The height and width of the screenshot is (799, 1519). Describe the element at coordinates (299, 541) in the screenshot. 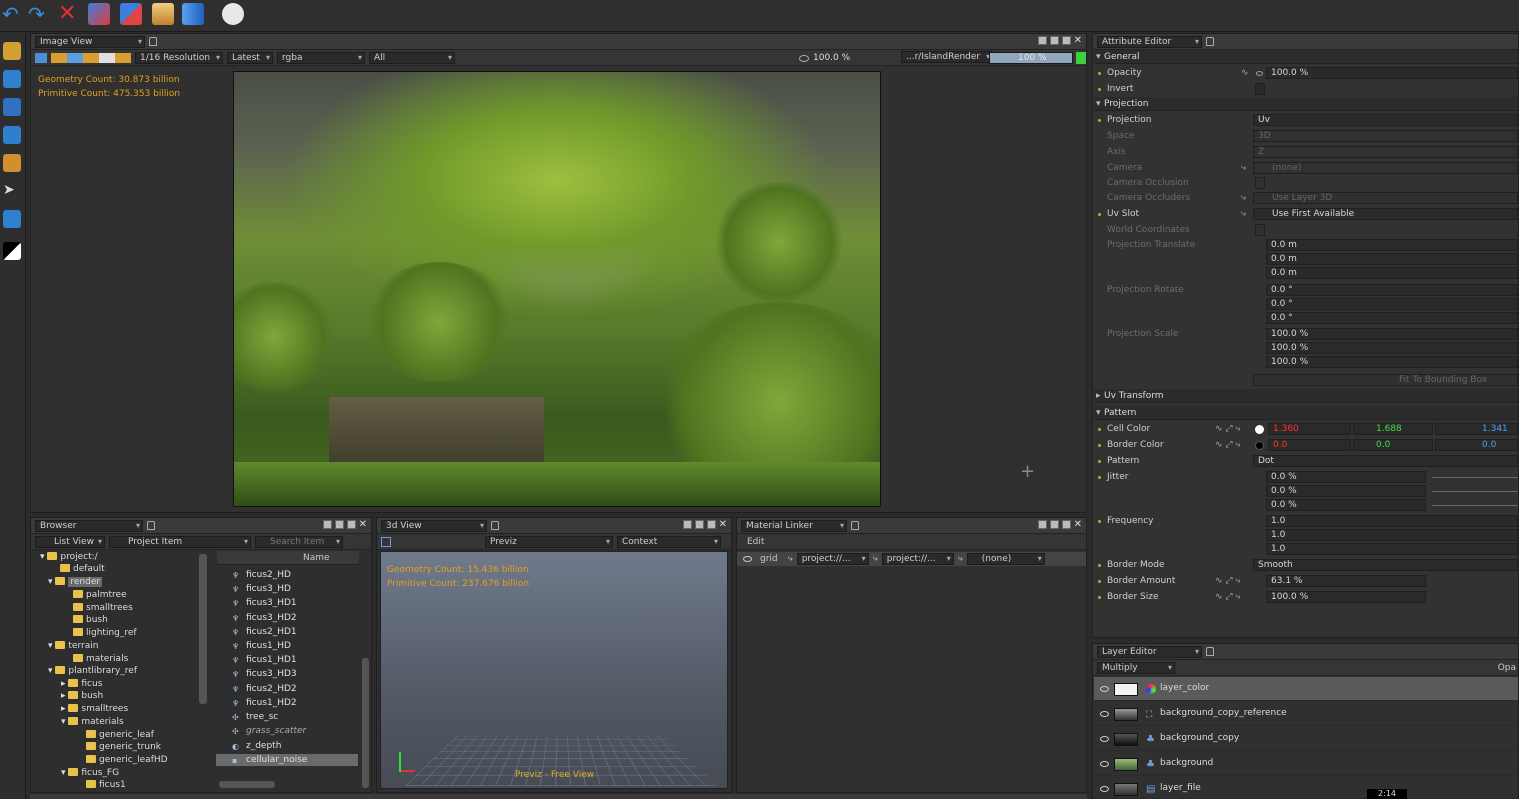

I see `search-input: Search Item` at that location.